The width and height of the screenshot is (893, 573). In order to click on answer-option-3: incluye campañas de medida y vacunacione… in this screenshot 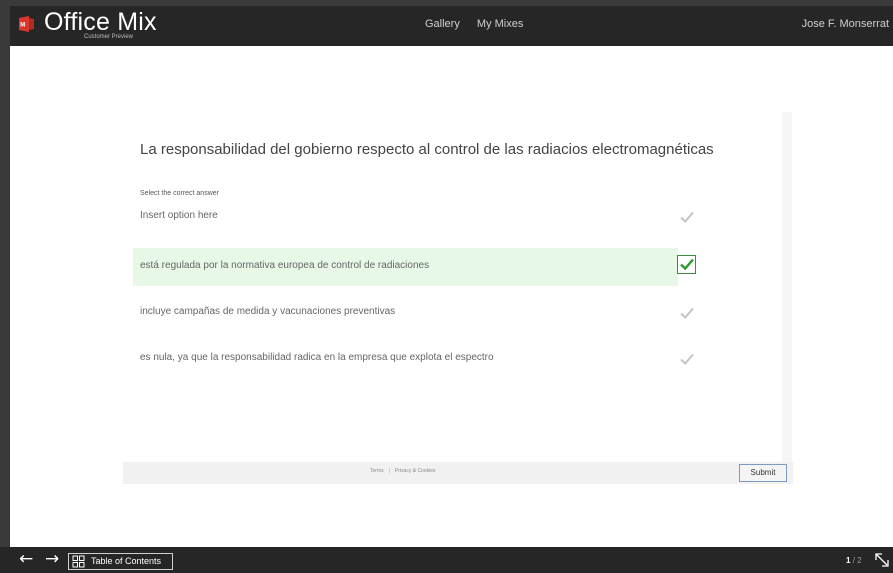, I will do `click(405, 313)`.